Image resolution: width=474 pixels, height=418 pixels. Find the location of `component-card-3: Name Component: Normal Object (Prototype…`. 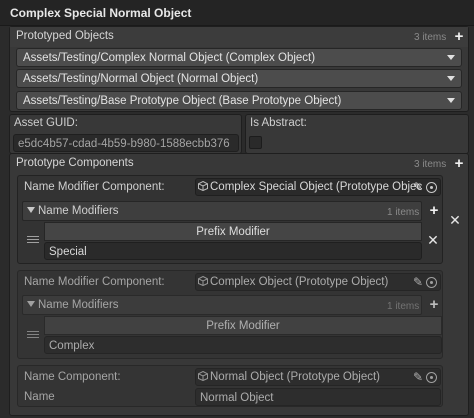

component-card-3: Name Component: Normal Object (Prototype… is located at coordinates (230, 386).